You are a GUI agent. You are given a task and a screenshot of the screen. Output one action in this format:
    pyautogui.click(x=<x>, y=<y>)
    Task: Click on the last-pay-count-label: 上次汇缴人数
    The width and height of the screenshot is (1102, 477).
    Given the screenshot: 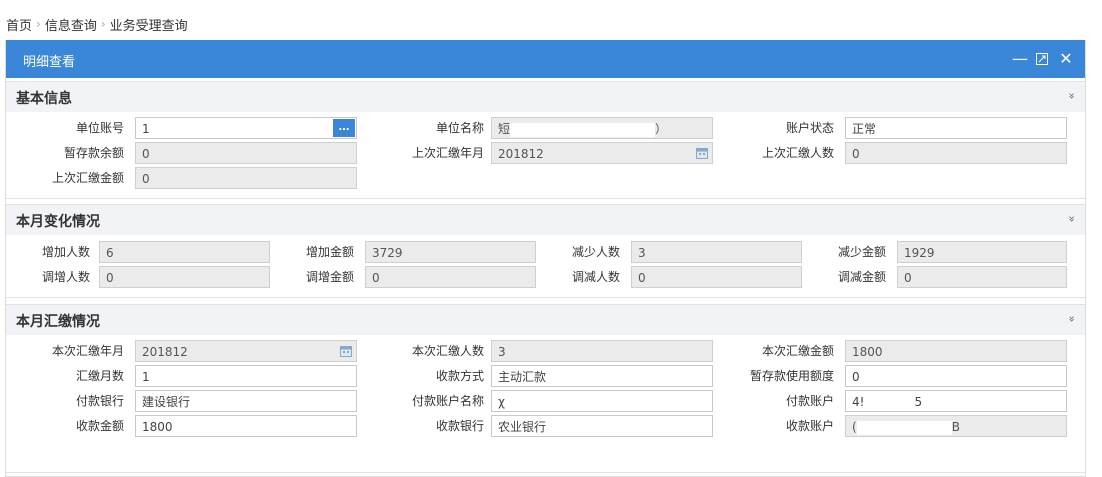 What is the action you would take?
    pyautogui.click(x=797, y=153)
    